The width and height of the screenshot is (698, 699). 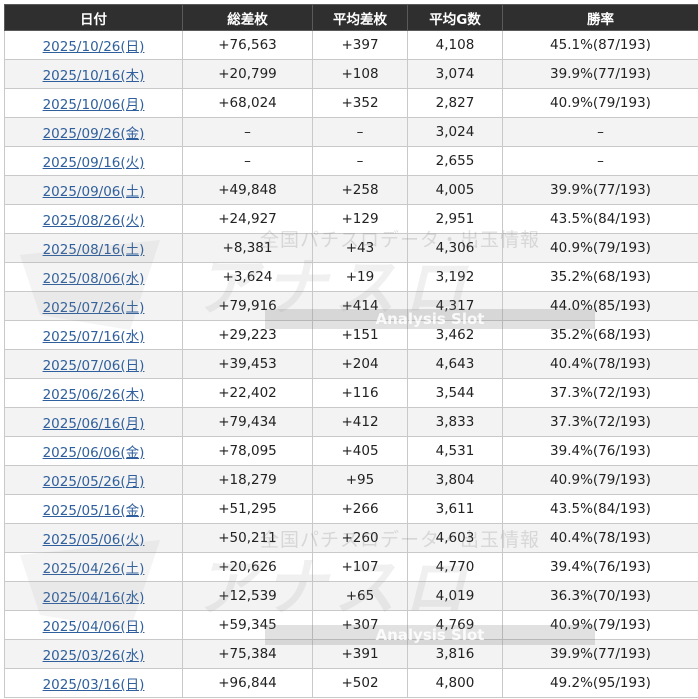 What do you see at coordinates (455, 393) in the screenshot?
I see `cell-avg-games: 3,544` at bounding box center [455, 393].